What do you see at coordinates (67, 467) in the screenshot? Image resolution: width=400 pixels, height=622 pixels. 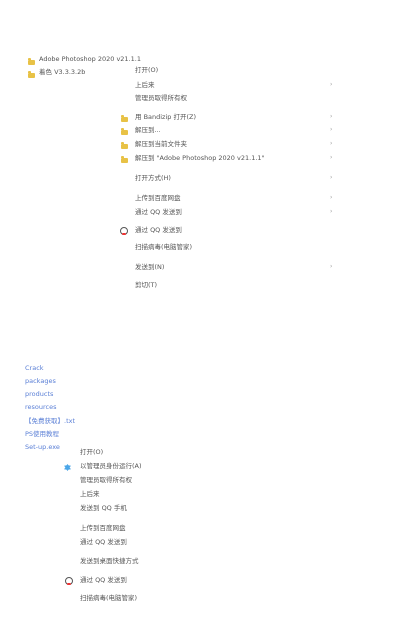 I see `shield-icon` at bounding box center [67, 467].